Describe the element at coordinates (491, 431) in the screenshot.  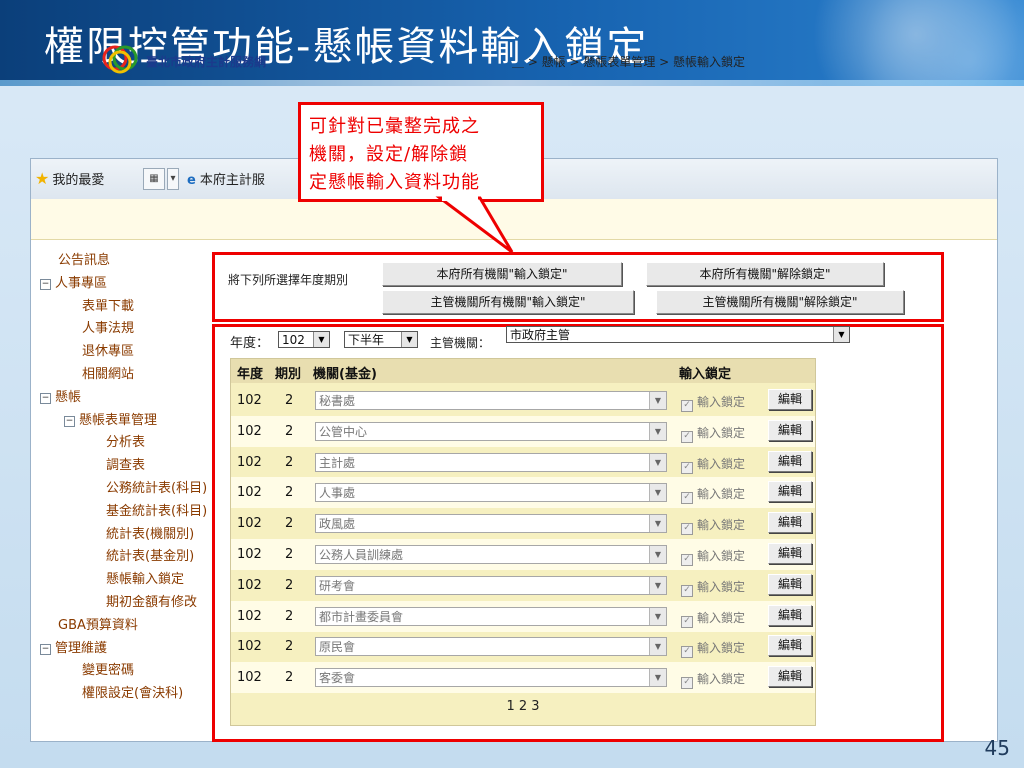
I see `agency-select: 公管中心 ▼` at that location.